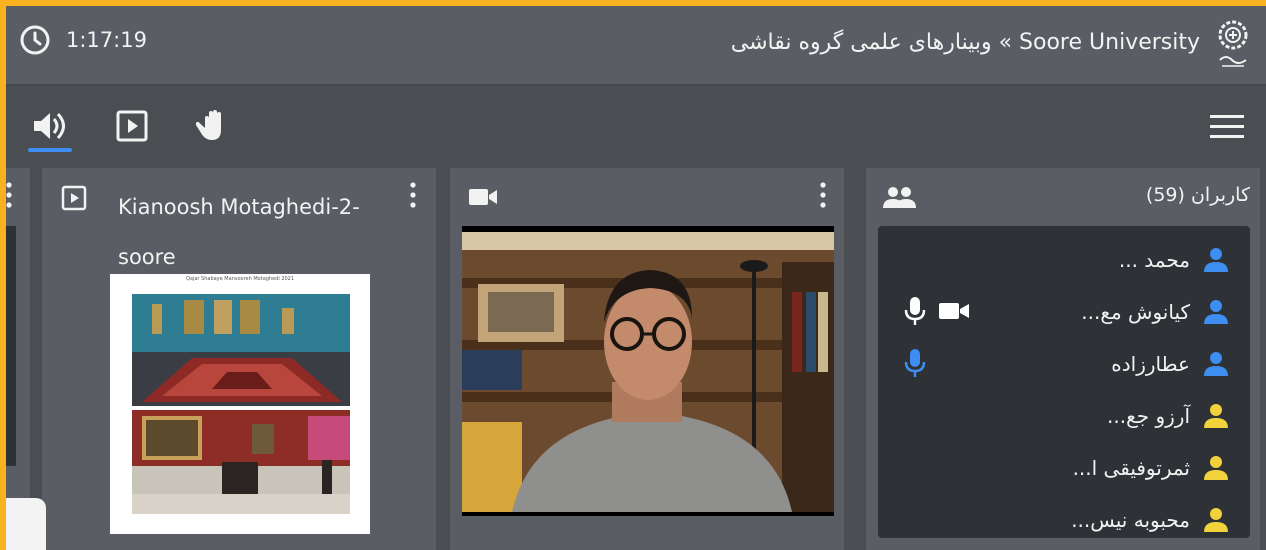 The width and height of the screenshot is (1266, 550). Describe the element at coordinates (214, 126) in the screenshot. I see `raise-hand-icon` at that location.